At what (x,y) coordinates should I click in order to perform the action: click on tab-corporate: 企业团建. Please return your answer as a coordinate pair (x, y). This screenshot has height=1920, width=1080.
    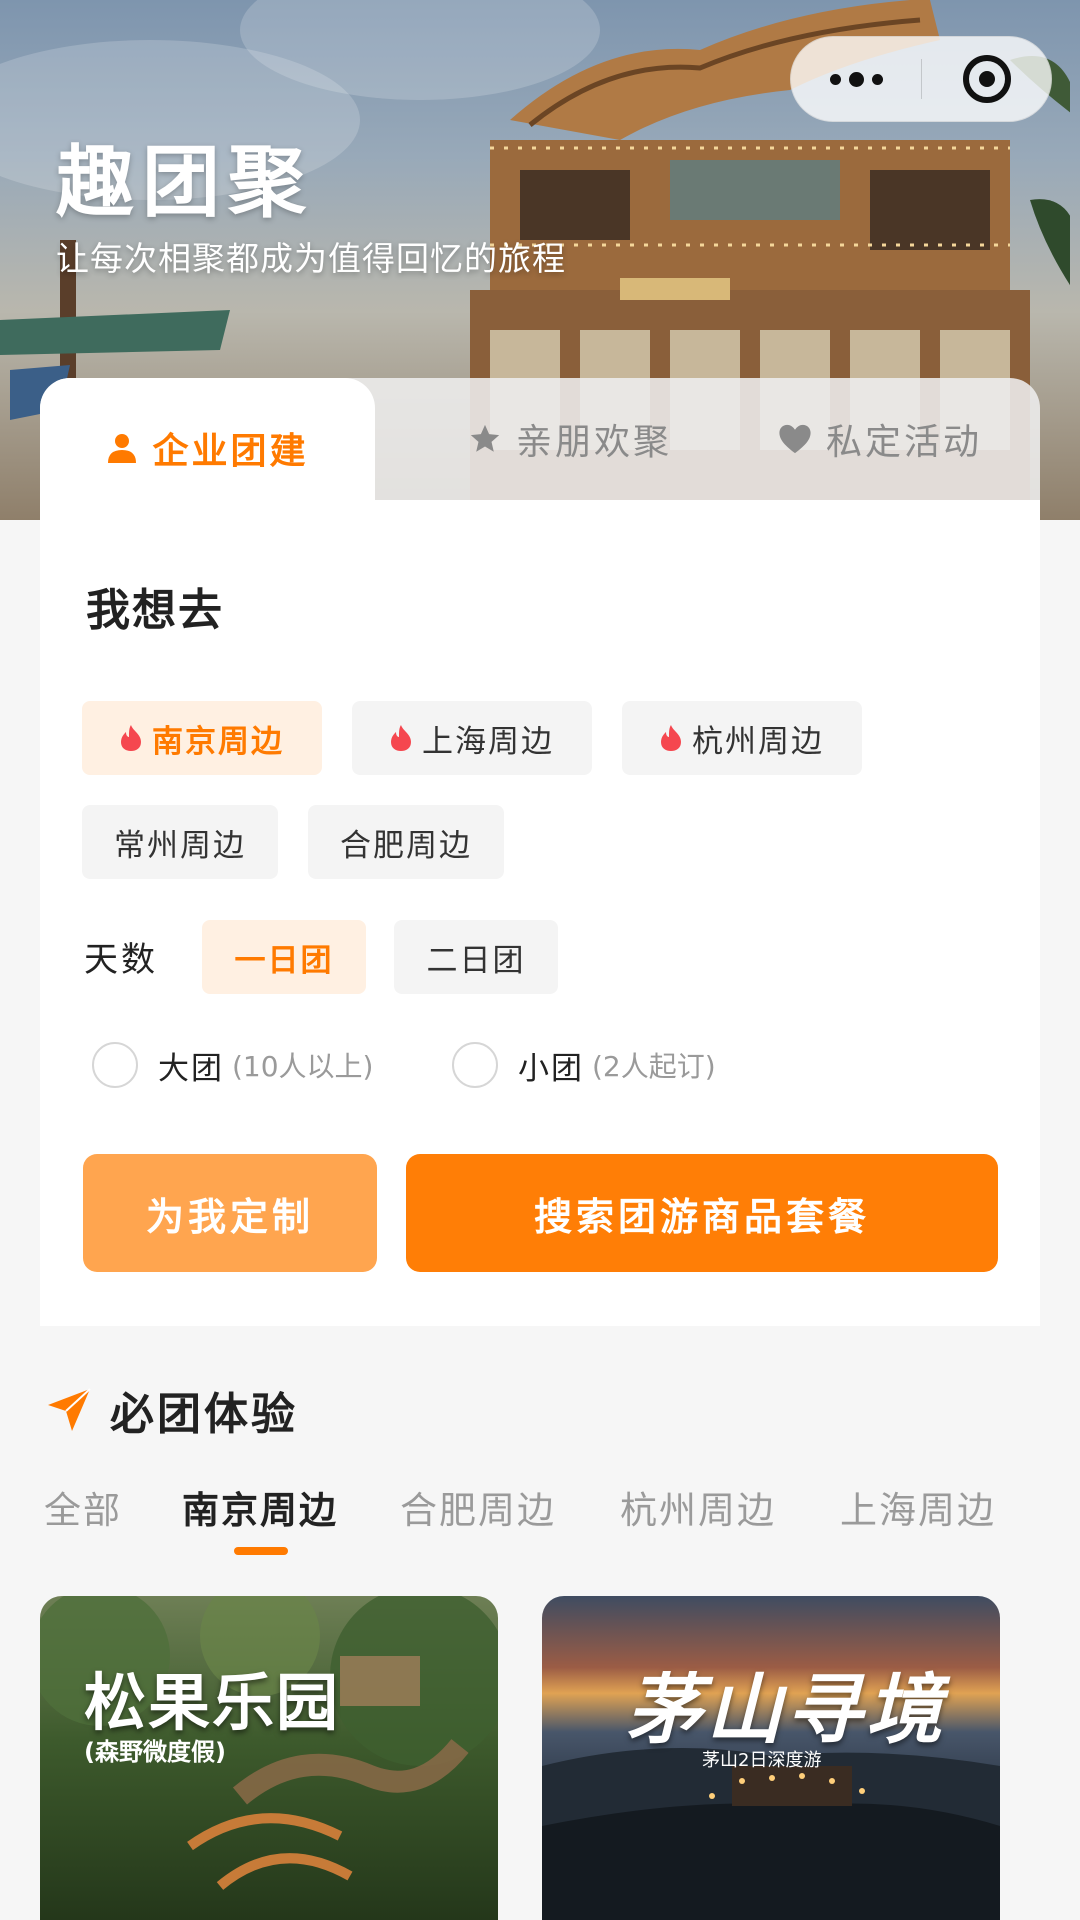
    Looking at the image, I should click on (207, 448).